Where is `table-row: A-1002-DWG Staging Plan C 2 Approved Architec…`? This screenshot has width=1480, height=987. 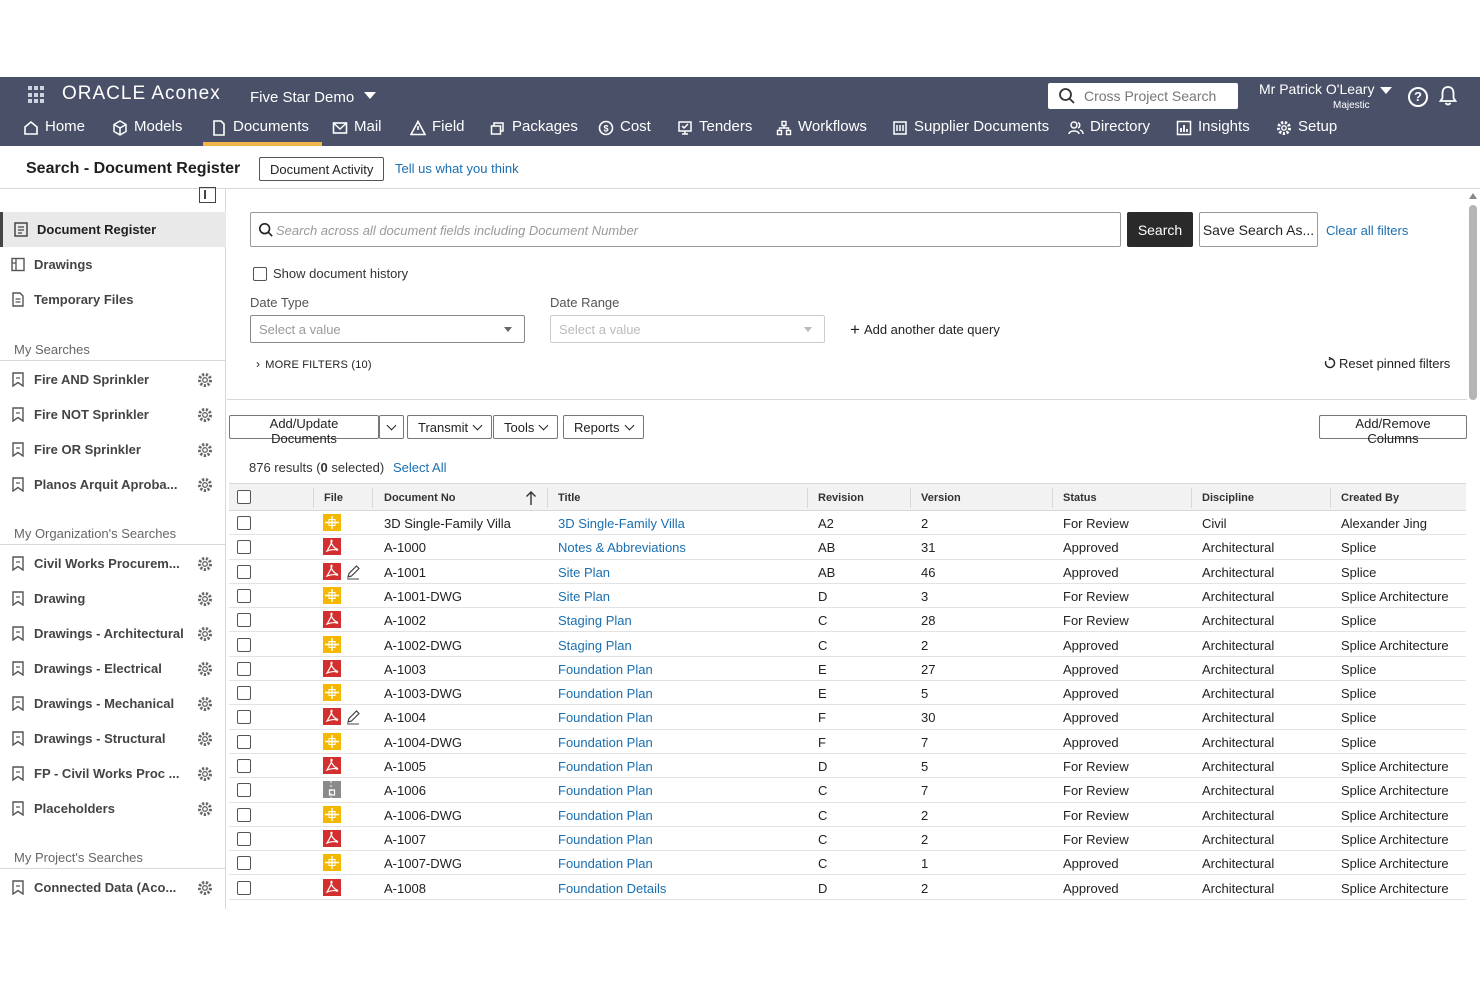
table-row: A-1002-DWG Staging Plan C 2 Approved Architec… is located at coordinates (847, 645).